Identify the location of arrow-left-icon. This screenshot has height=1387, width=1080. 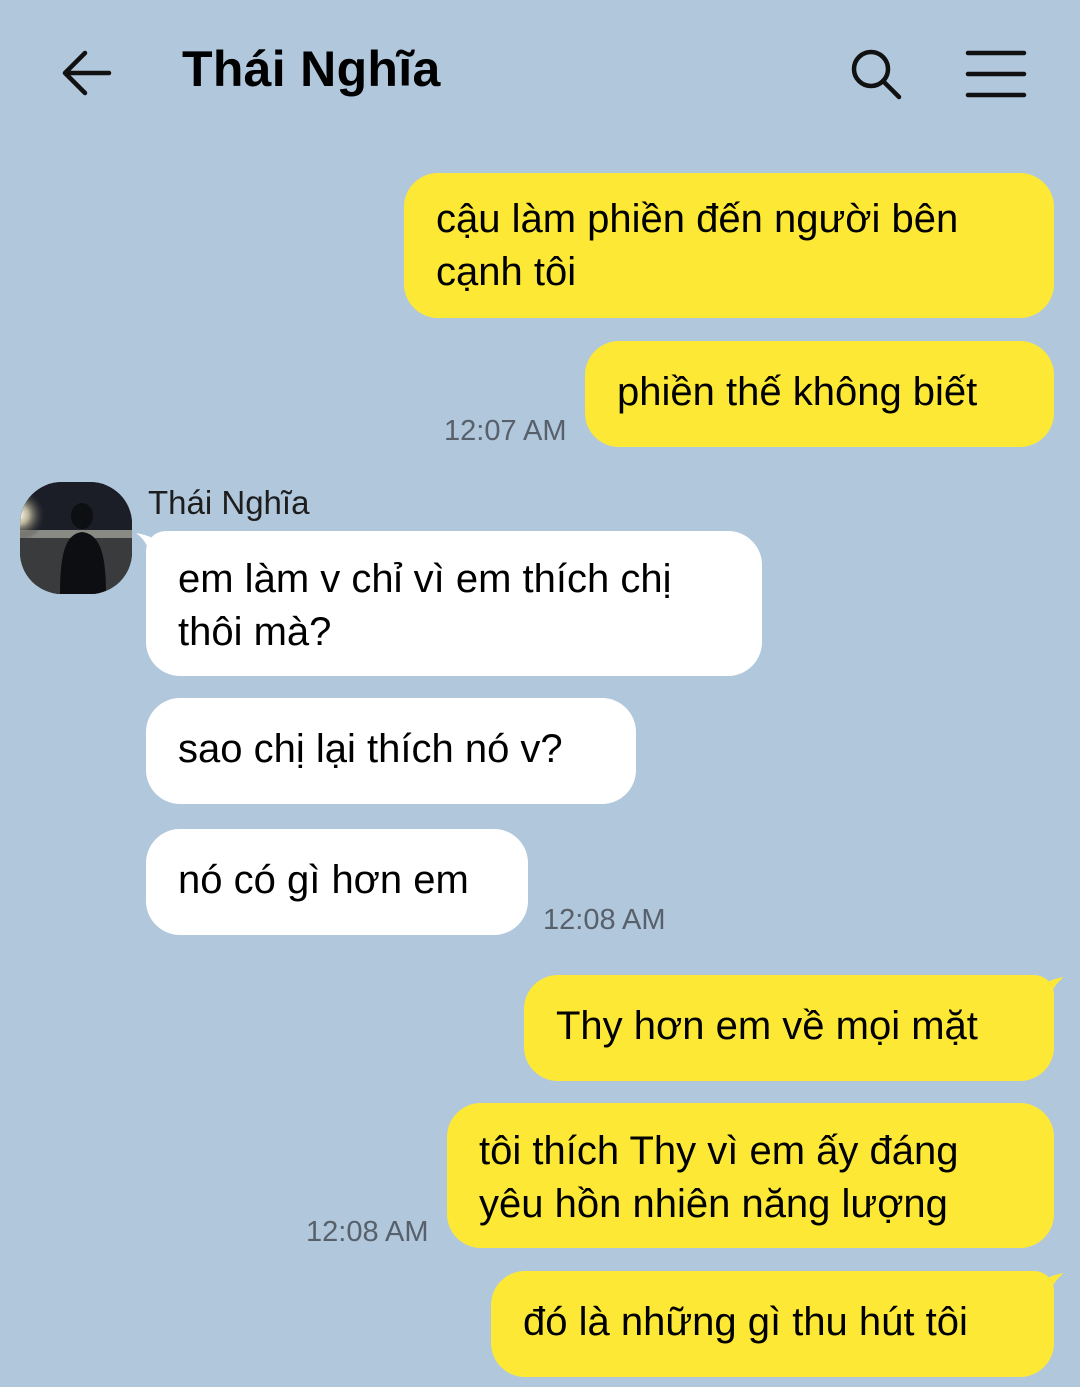
(87, 73).